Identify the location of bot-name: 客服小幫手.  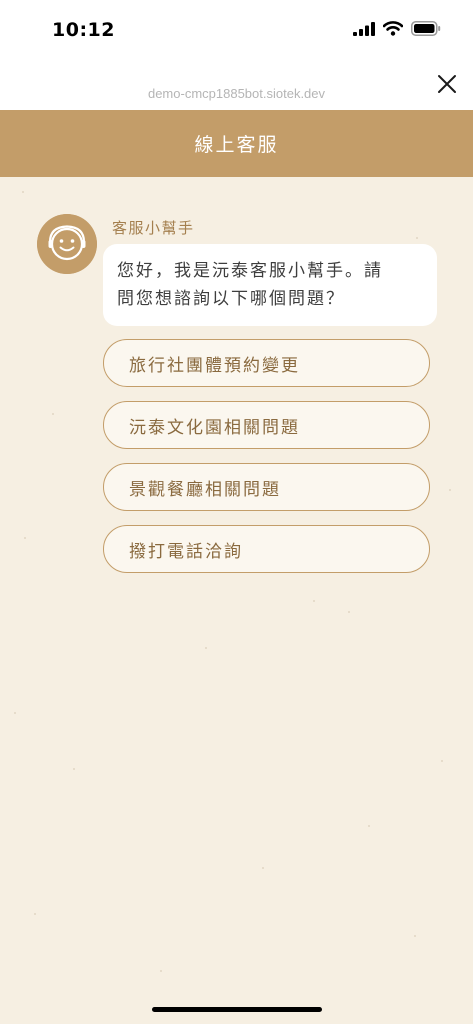
(153, 228).